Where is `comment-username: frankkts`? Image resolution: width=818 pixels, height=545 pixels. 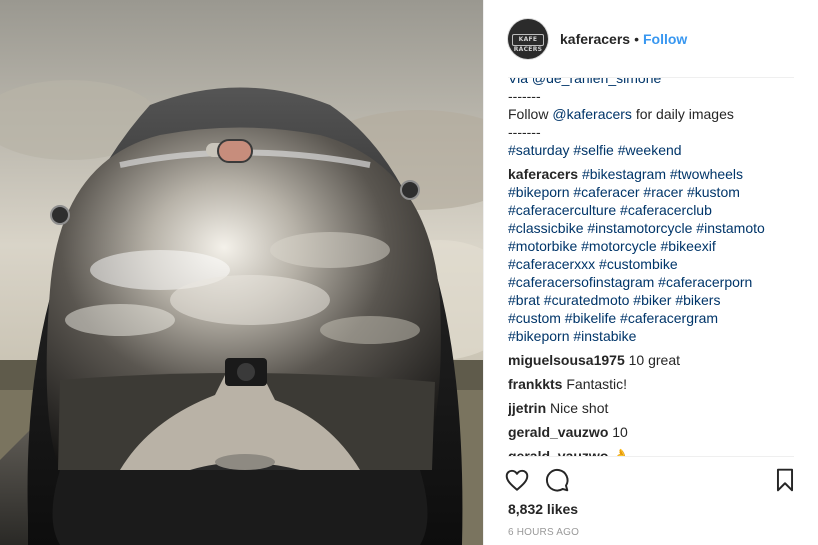 comment-username: frankkts is located at coordinates (535, 384).